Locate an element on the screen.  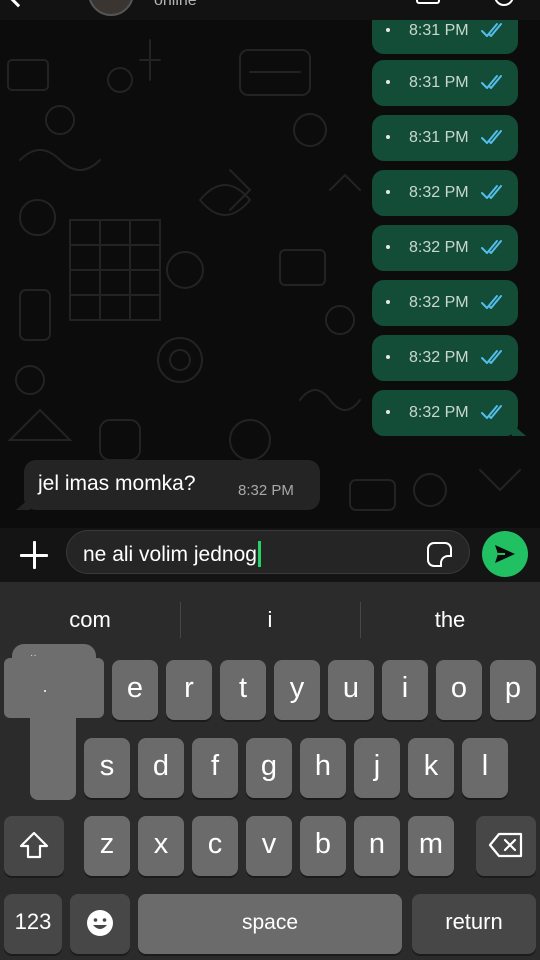
key-k: k is located at coordinates (431, 768).